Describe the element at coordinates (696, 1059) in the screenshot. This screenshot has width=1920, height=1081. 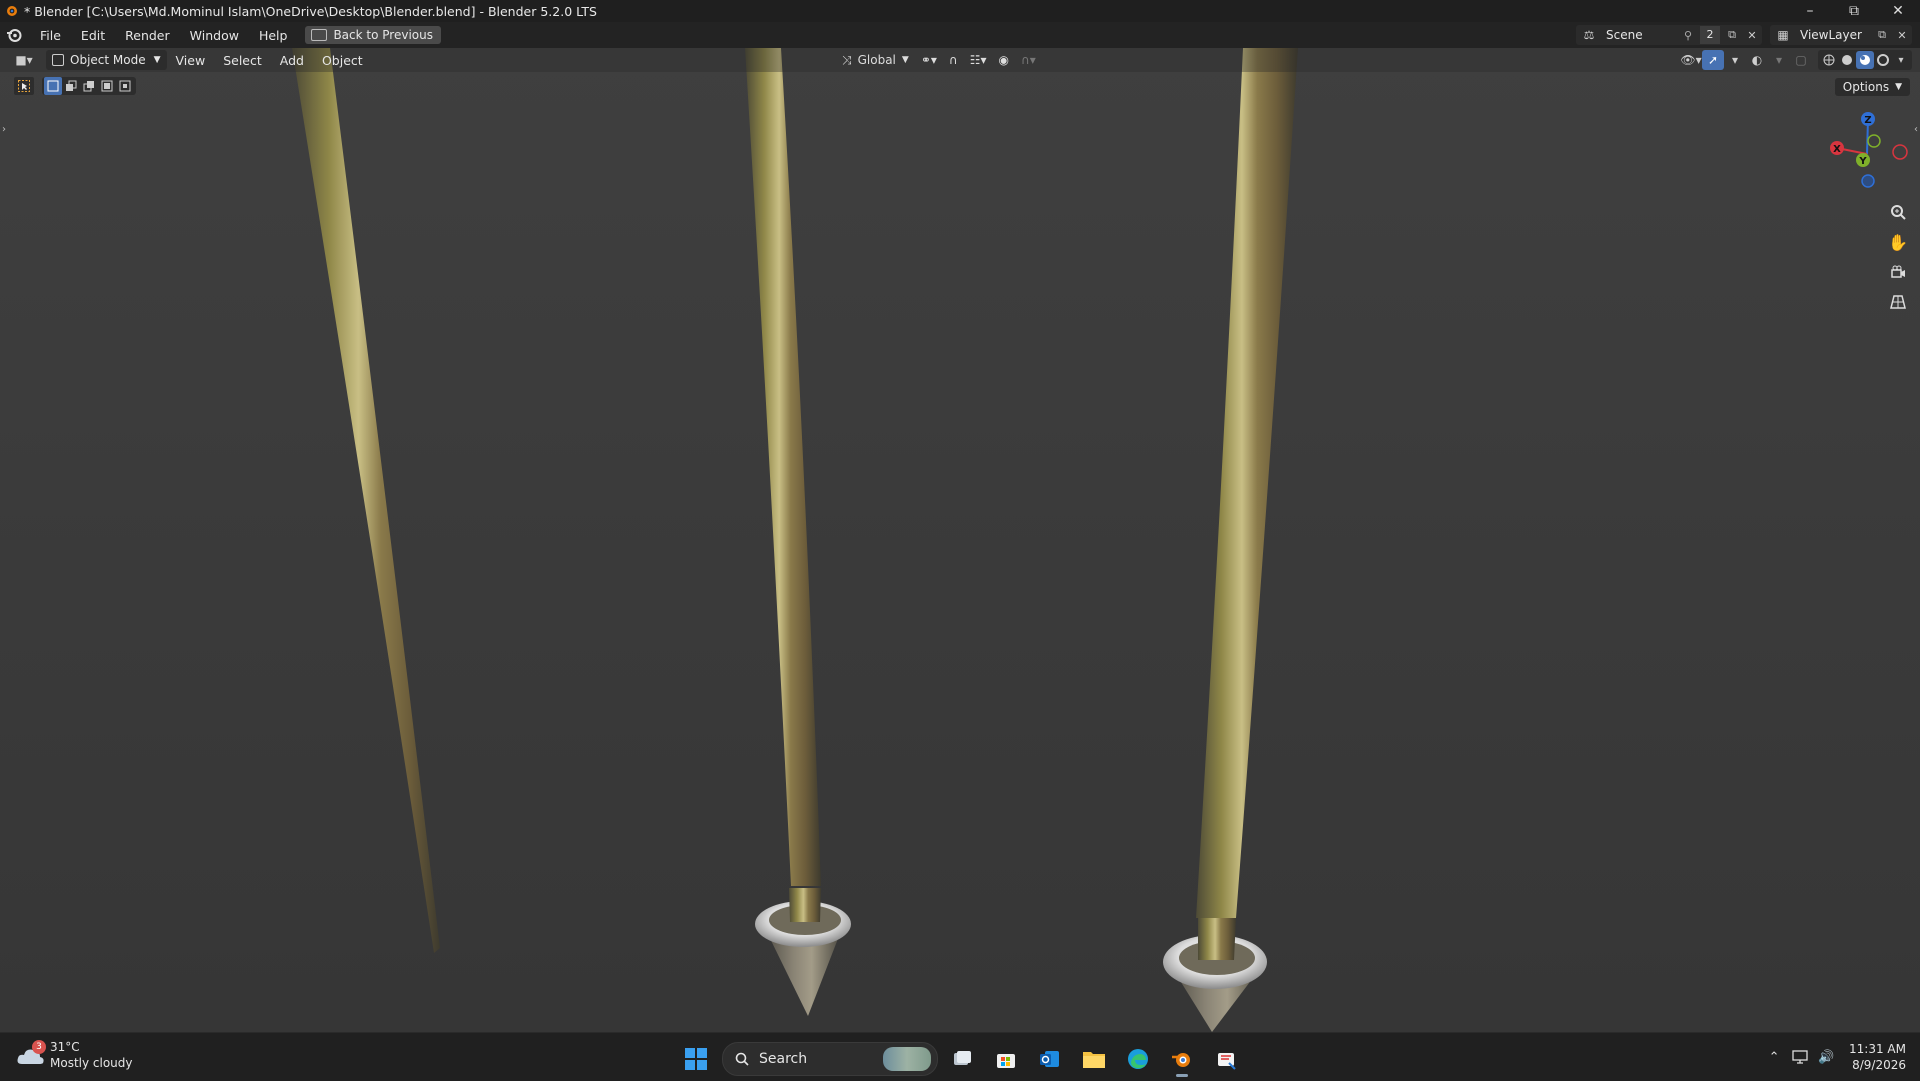
I see `start-icon` at that location.